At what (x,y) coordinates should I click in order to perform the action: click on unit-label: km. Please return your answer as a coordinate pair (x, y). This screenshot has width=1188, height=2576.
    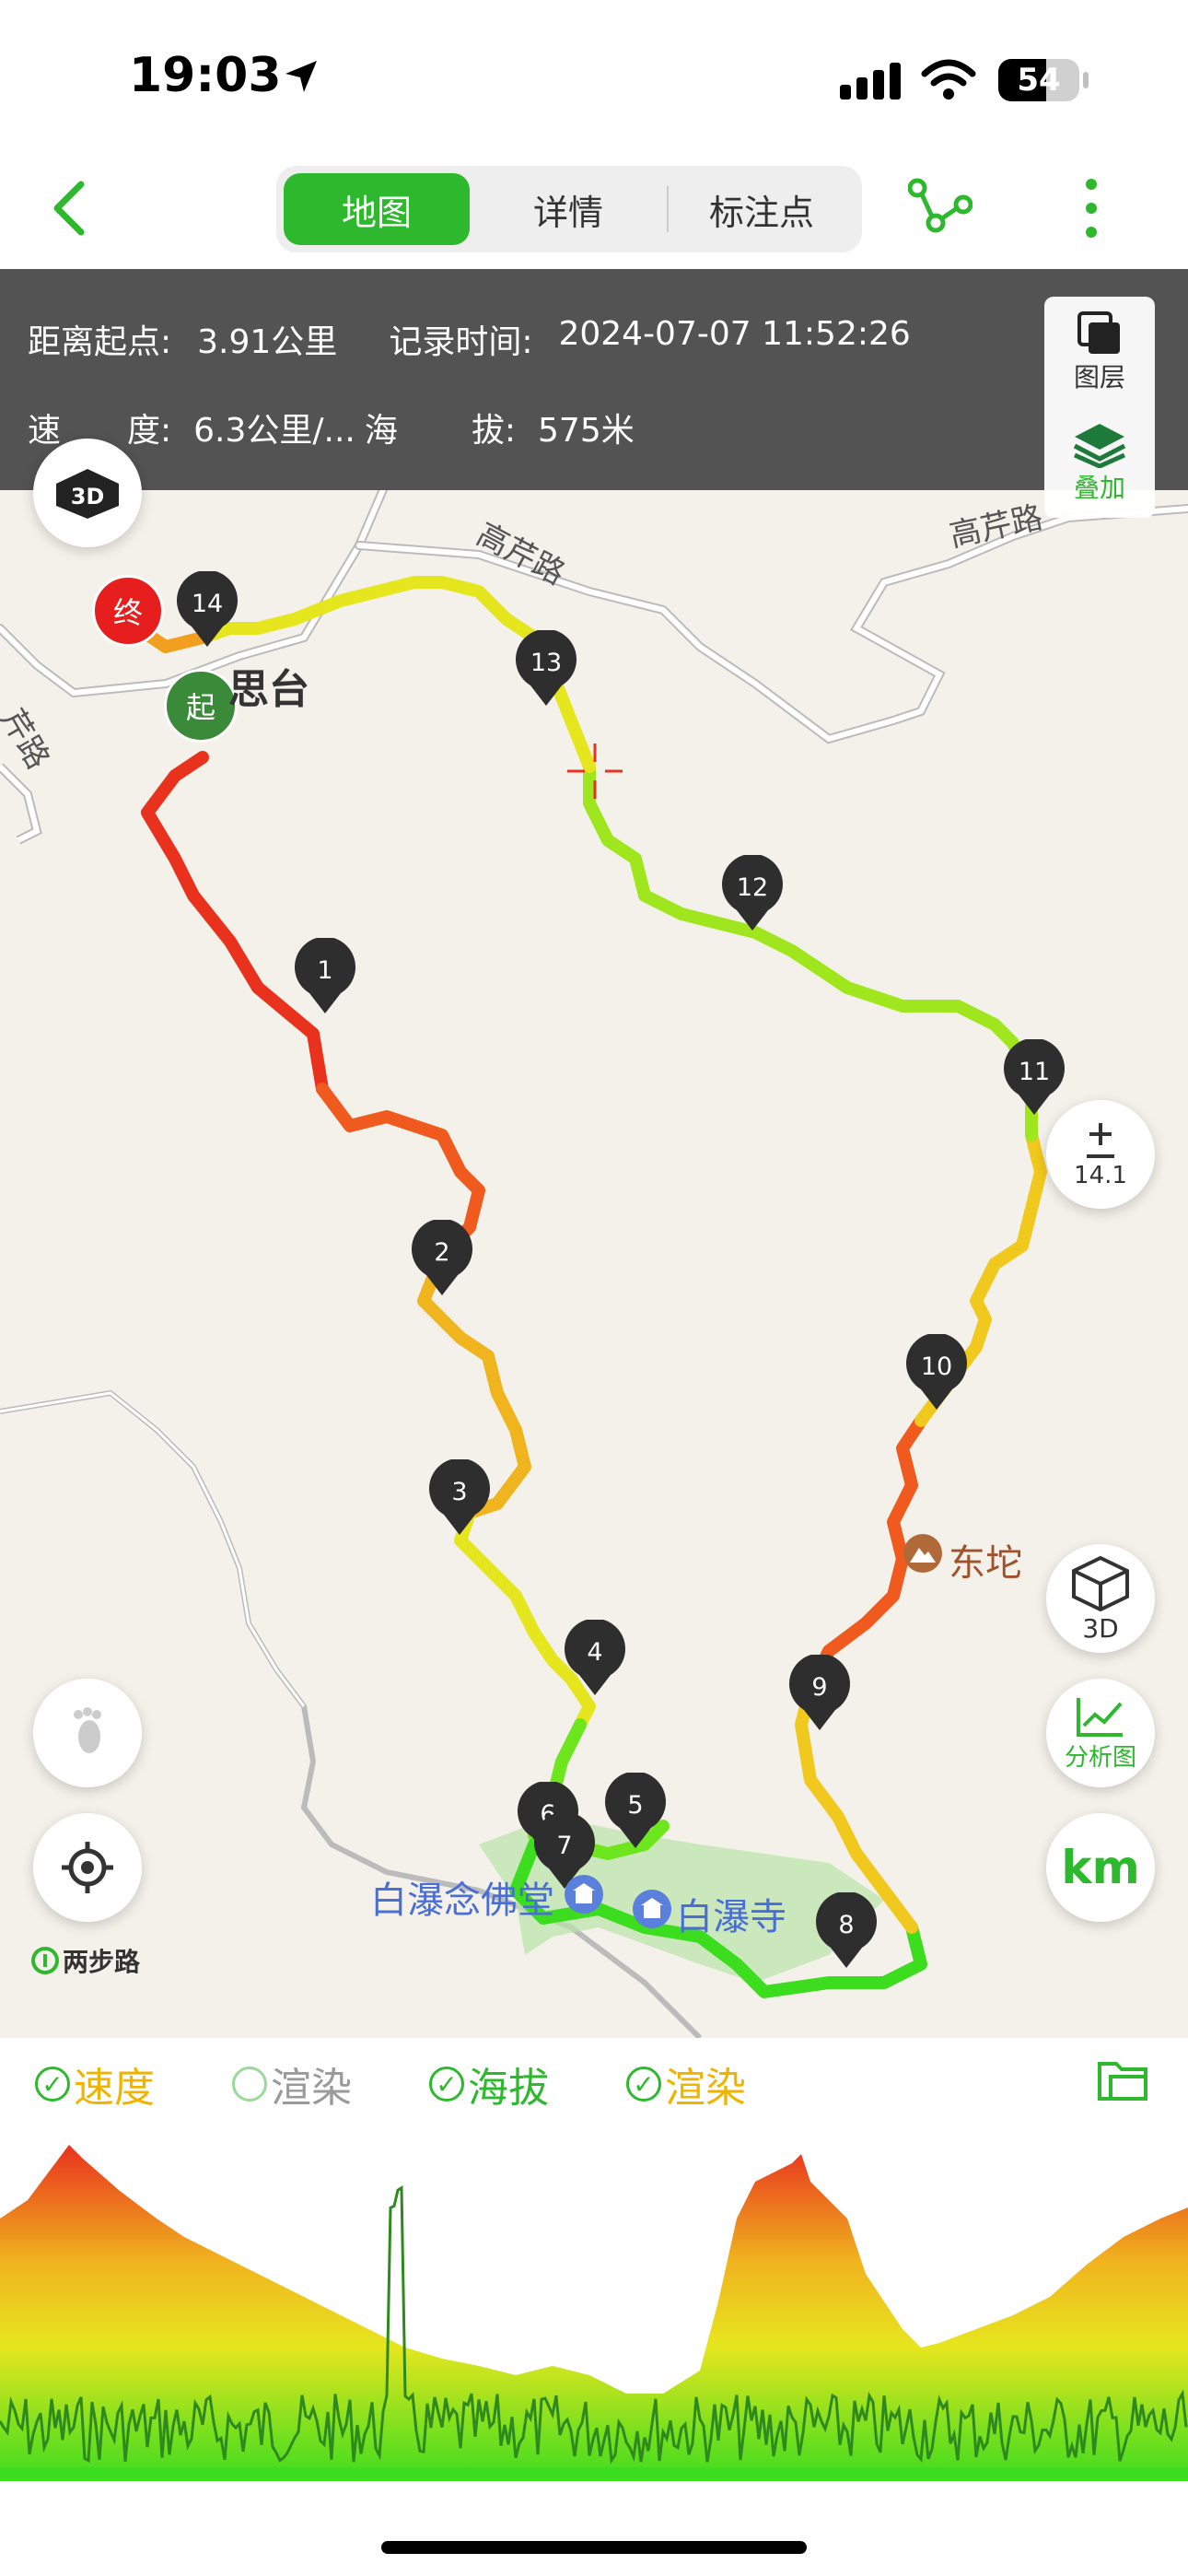
    Looking at the image, I should click on (1100, 1867).